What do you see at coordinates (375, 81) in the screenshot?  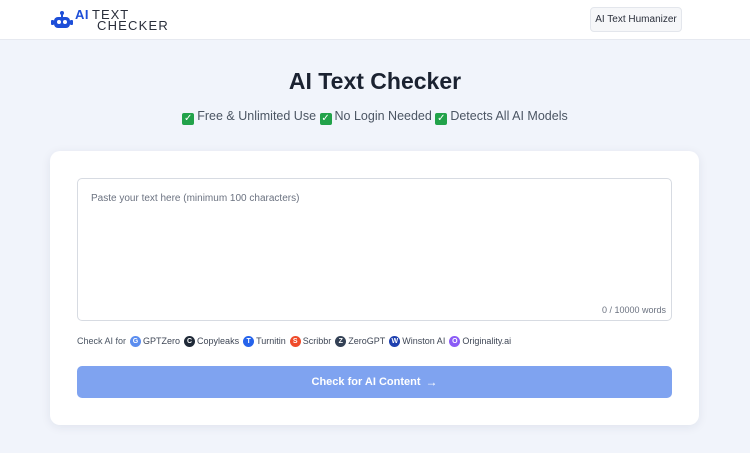 I see `page-title: AI Text Checker` at bounding box center [375, 81].